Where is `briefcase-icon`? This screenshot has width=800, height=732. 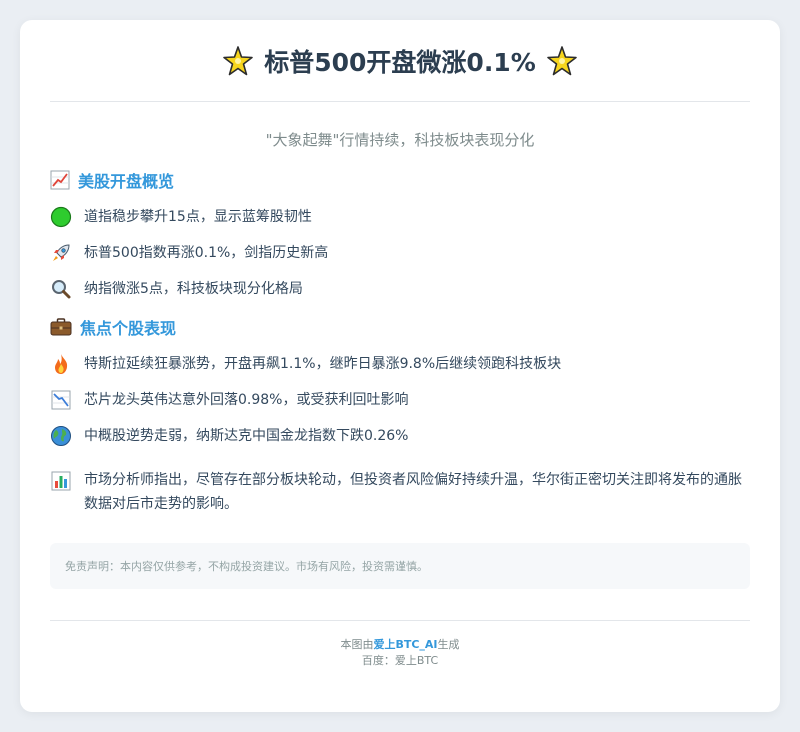 briefcase-icon is located at coordinates (61, 327).